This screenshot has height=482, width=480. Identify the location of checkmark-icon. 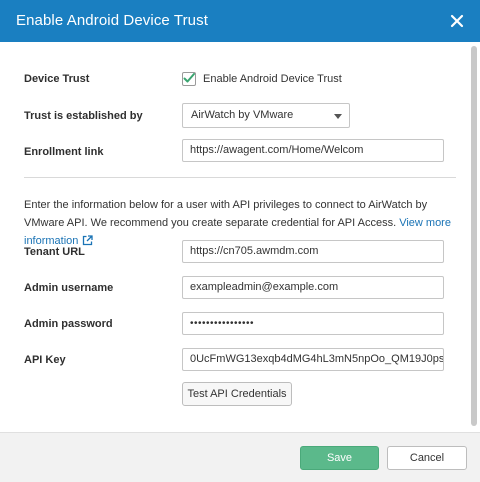
(189, 78).